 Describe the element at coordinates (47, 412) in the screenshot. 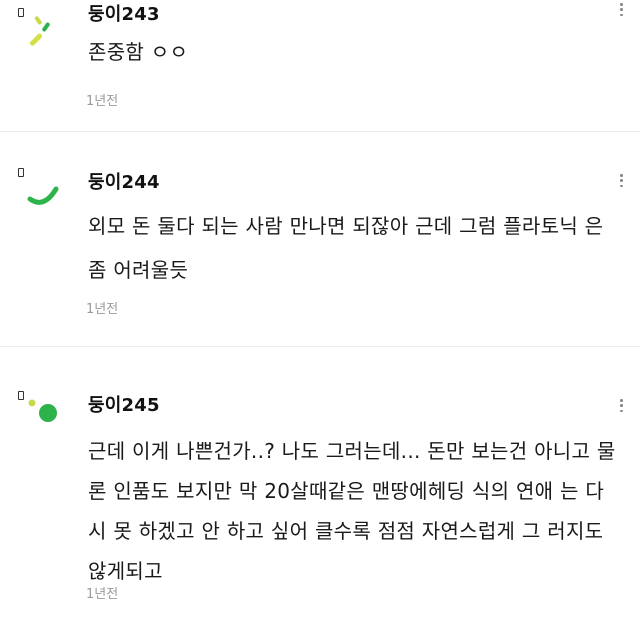

I see `green-dots-avatar` at that location.